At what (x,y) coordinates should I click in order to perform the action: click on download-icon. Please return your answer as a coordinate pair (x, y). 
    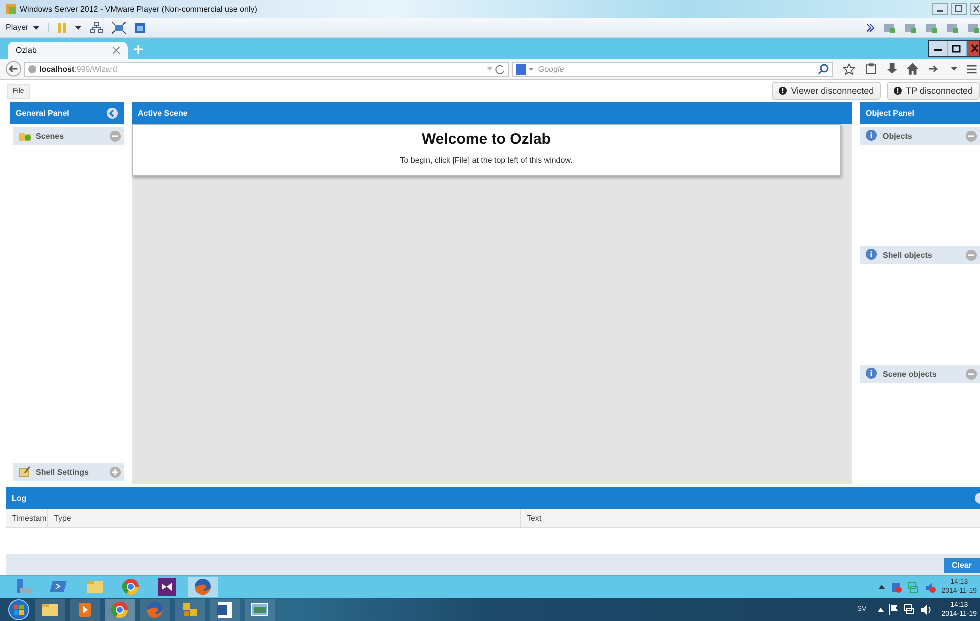
    Looking at the image, I should click on (892, 69).